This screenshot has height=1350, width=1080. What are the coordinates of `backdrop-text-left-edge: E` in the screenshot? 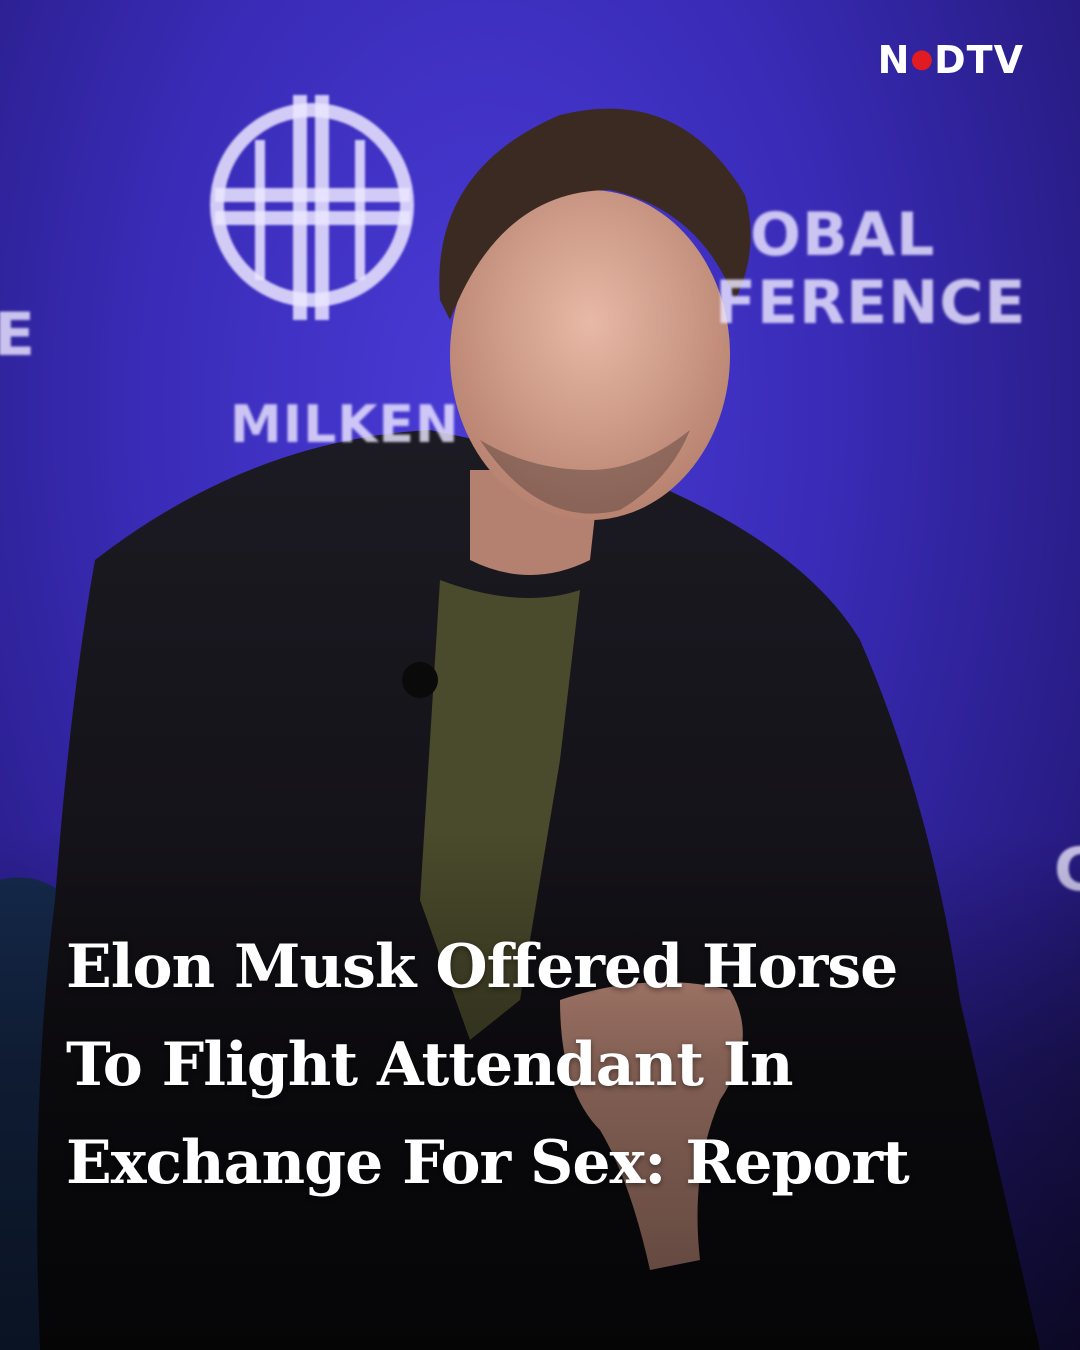 It's located at (18, 335).